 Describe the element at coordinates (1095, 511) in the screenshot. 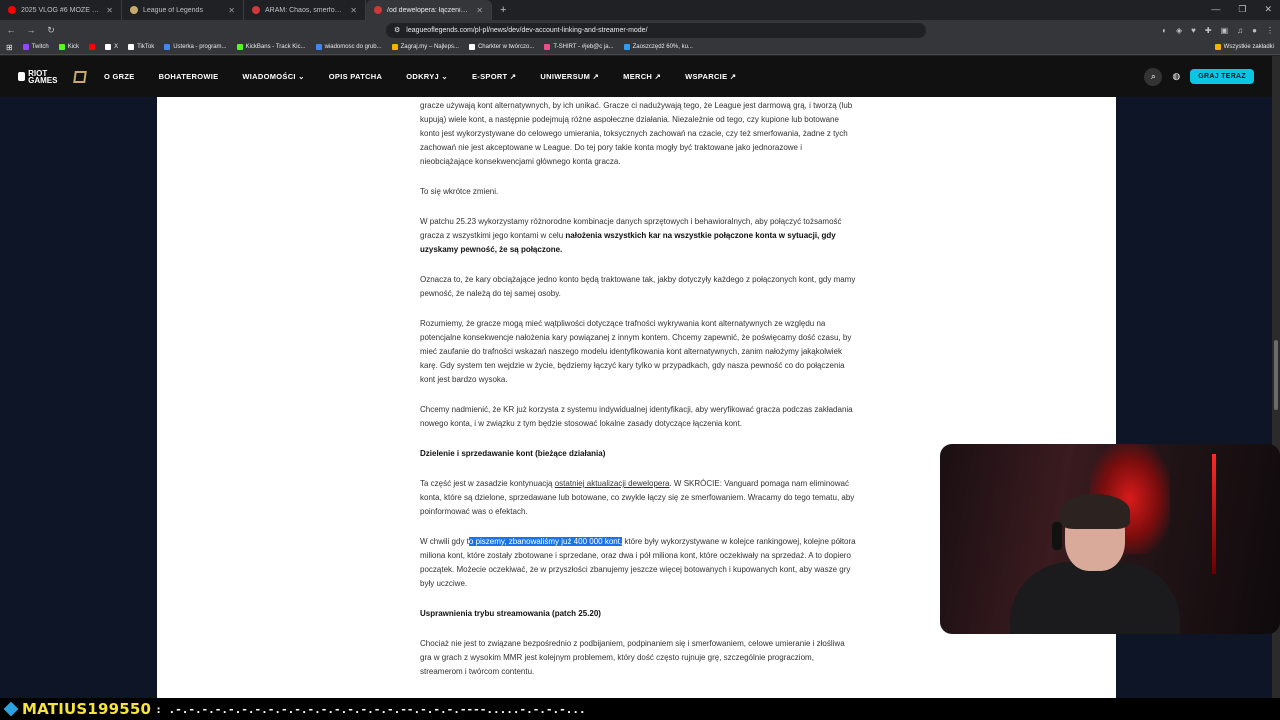

I see `streamer-hair` at that location.